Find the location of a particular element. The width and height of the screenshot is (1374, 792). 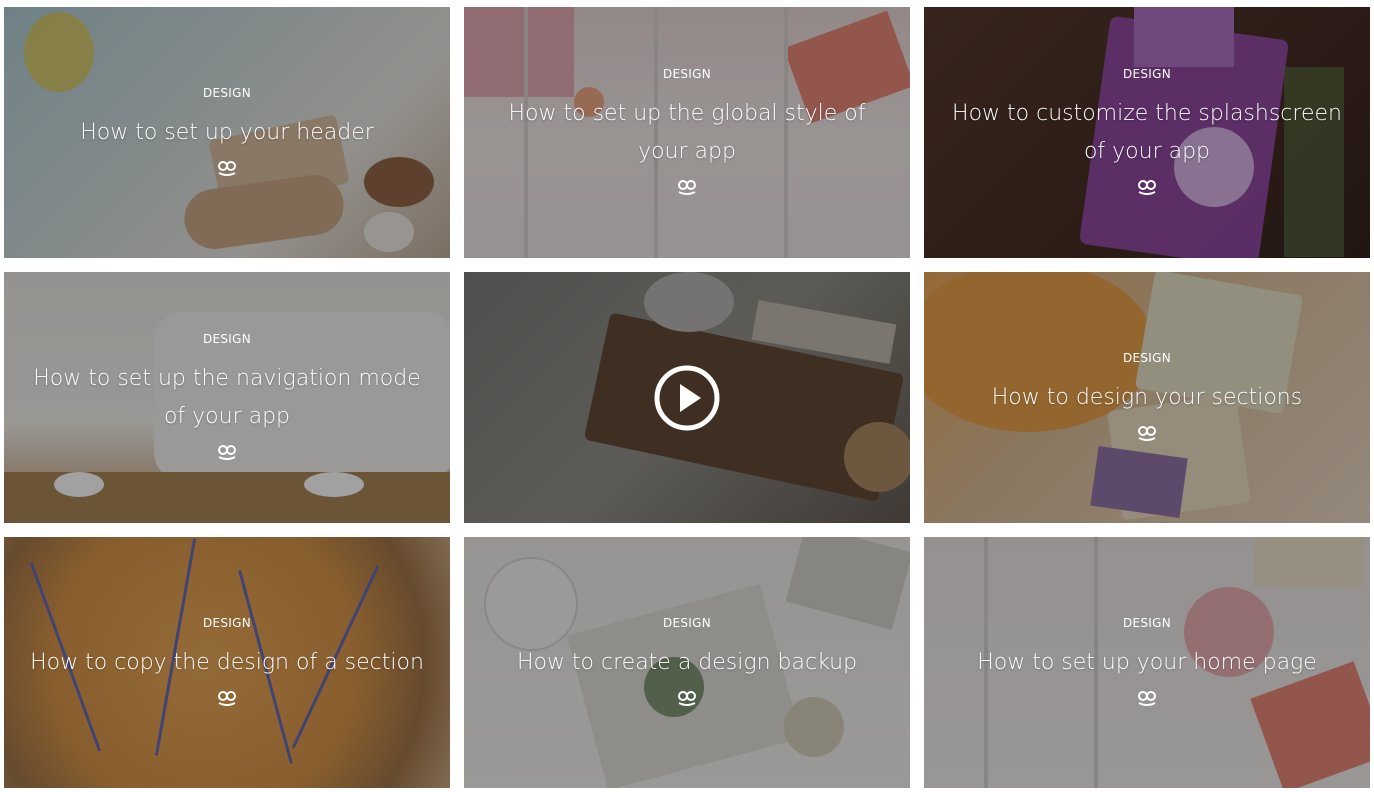

card-home-page: DESIGN How to set up your home page is located at coordinates (1147, 662).